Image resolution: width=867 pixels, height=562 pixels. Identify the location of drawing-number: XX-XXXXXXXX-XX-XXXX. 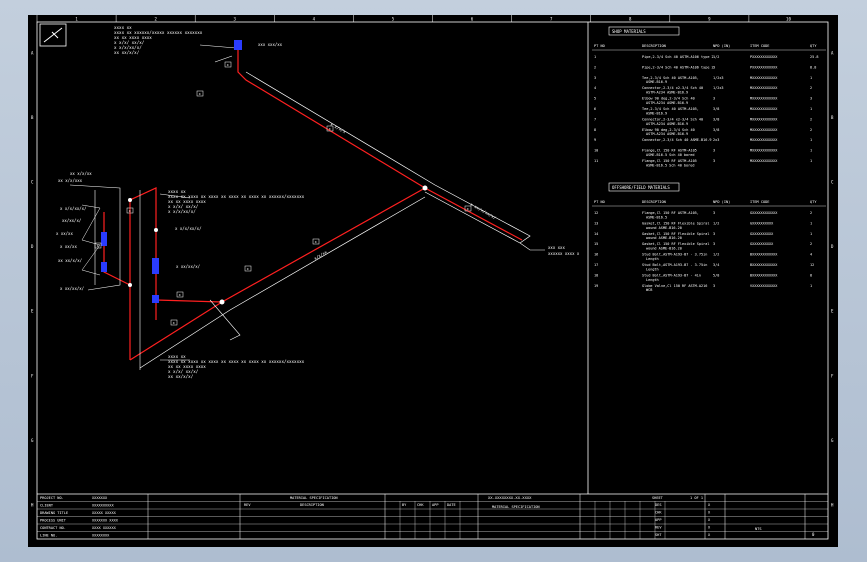
(510, 497).